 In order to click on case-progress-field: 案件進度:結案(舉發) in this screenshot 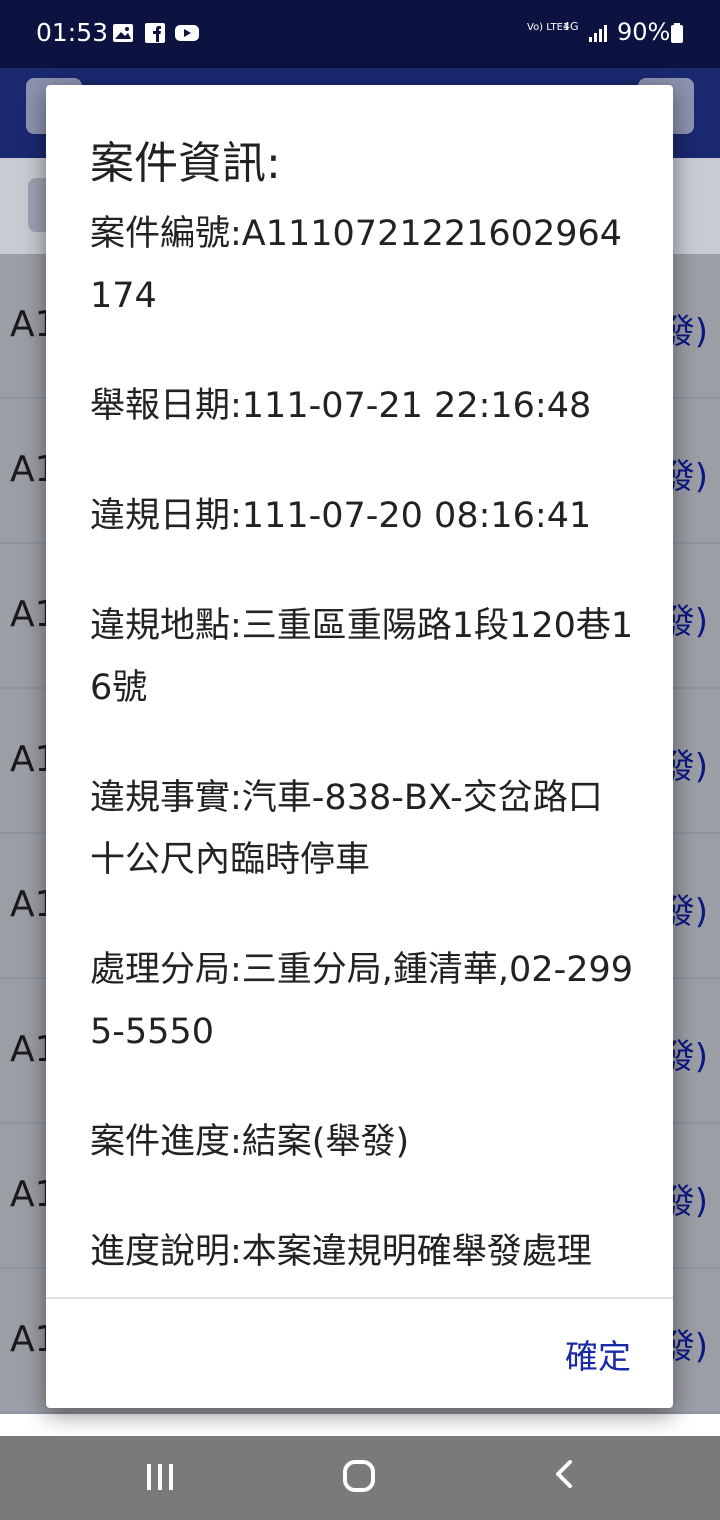, I will do `click(250, 1142)`.